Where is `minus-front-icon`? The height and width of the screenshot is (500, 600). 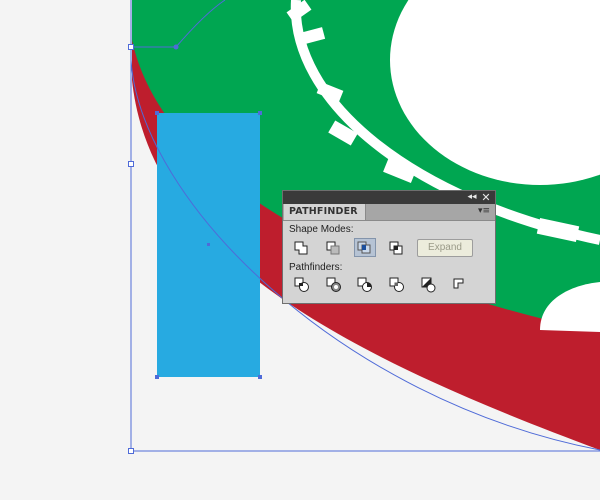 minus-front-icon is located at coordinates (333, 248).